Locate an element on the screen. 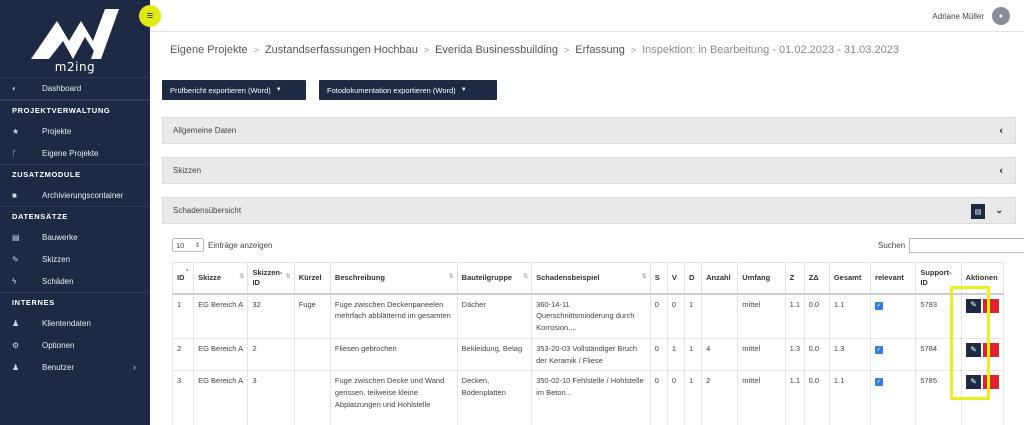 This screenshot has height=425, width=1024. chevron-right-icon: › is located at coordinates (134, 367).